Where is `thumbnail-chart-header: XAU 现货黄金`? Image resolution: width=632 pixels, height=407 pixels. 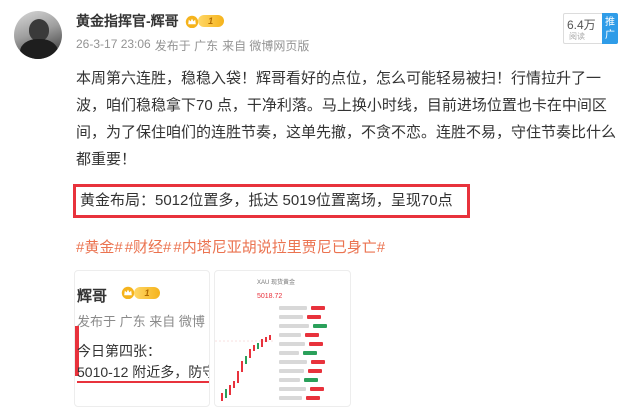
thumbnail-chart-header: XAU 现货黄金 is located at coordinates (276, 283).